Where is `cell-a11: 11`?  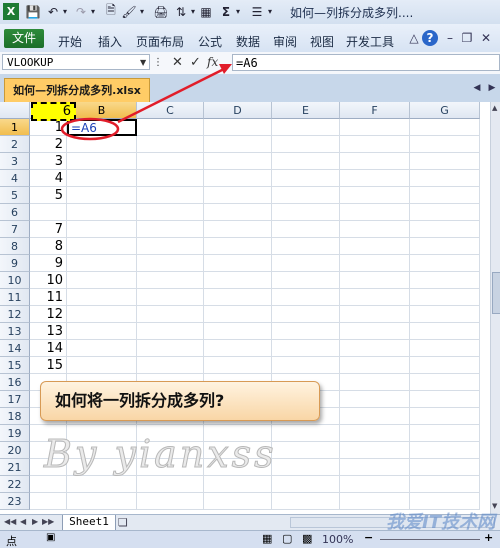 cell-a11: 11 is located at coordinates (48, 297).